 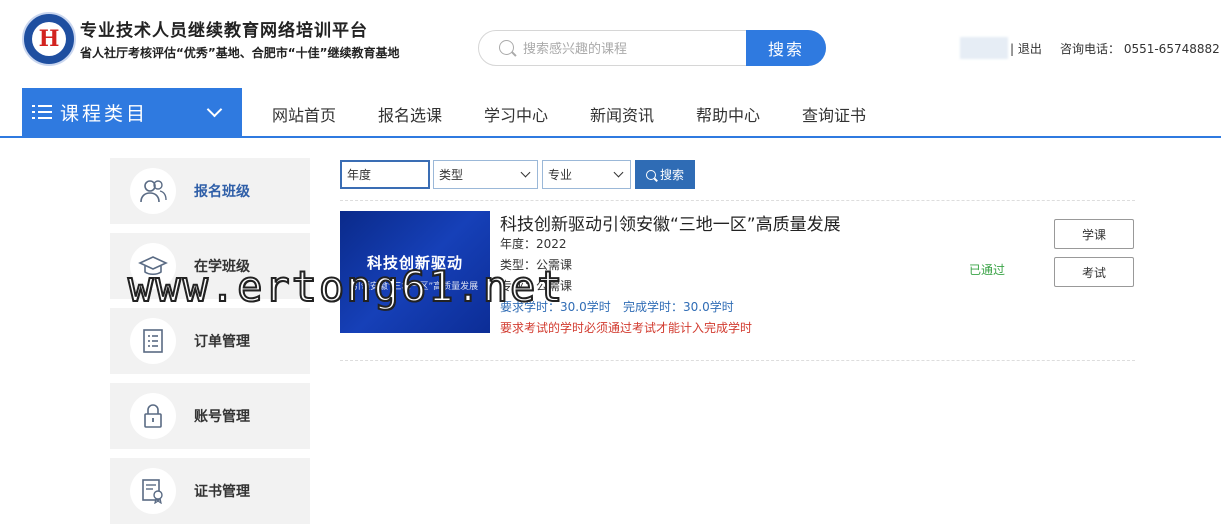 What do you see at coordinates (222, 492) in the screenshot?
I see `sidebar-item-label: 证书管理` at bounding box center [222, 492].